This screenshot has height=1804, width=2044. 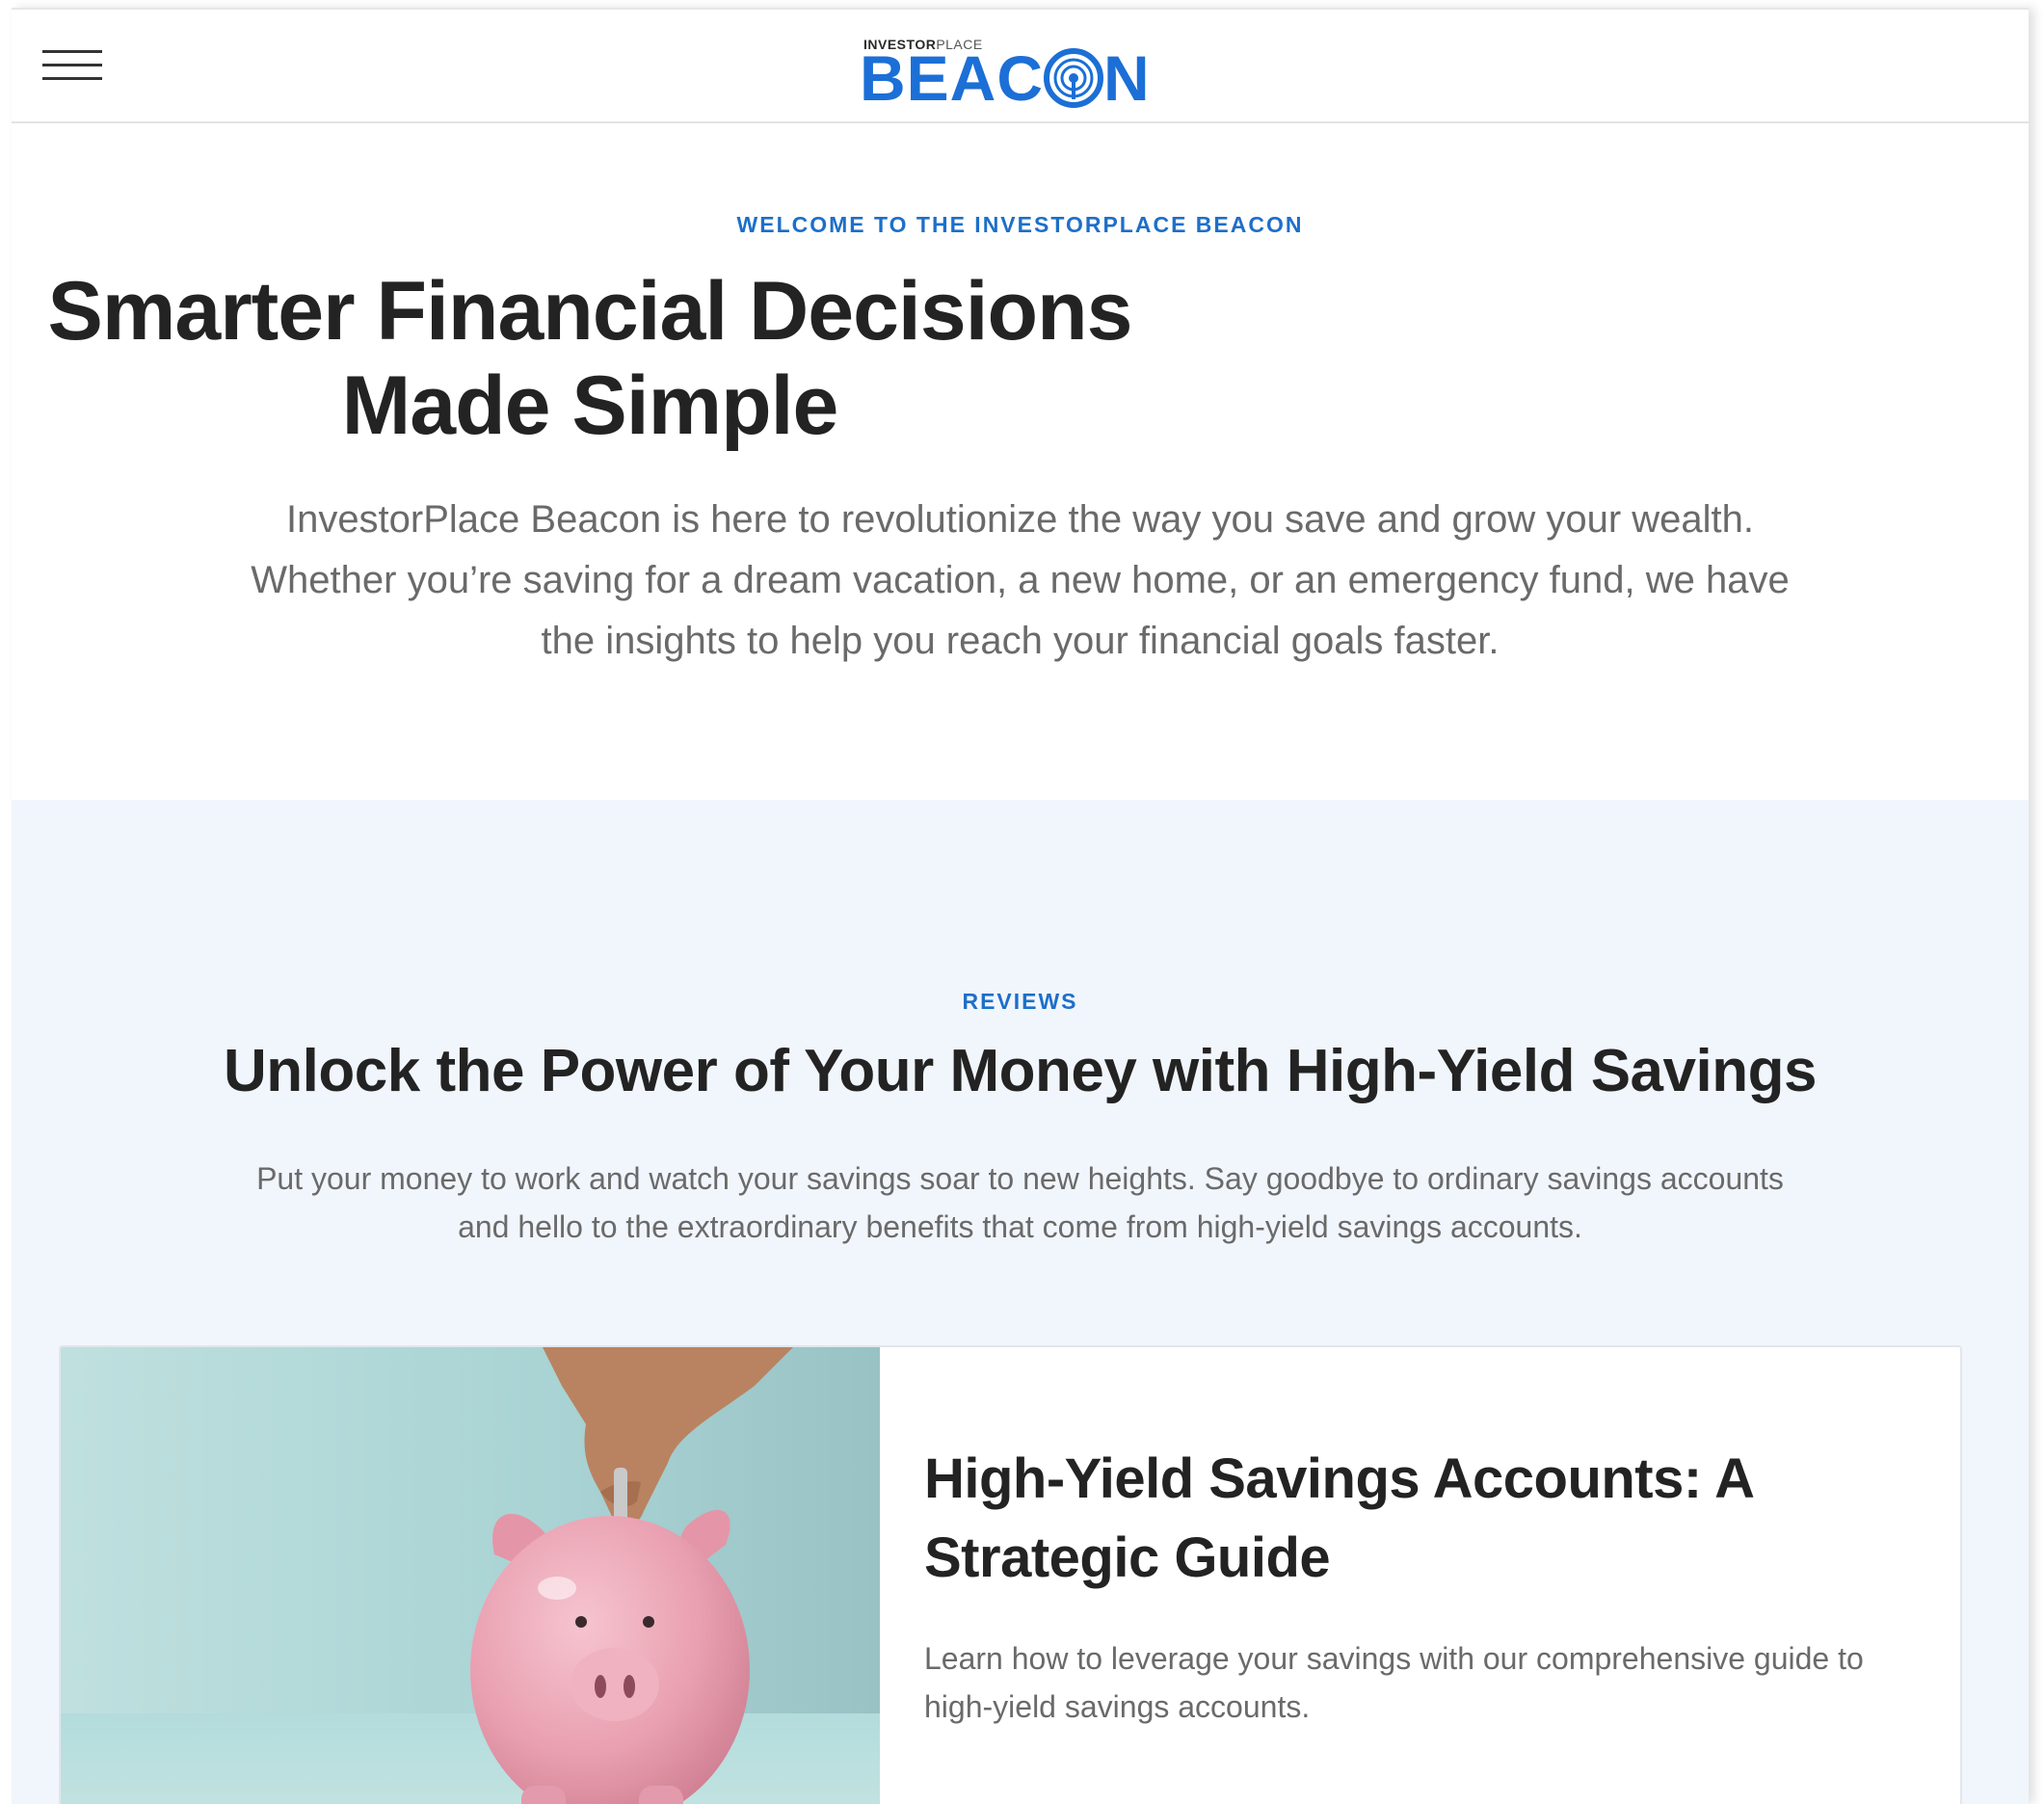 What do you see at coordinates (72, 62) in the screenshot?
I see `hamburger-menu-icon` at bounding box center [72, 62].